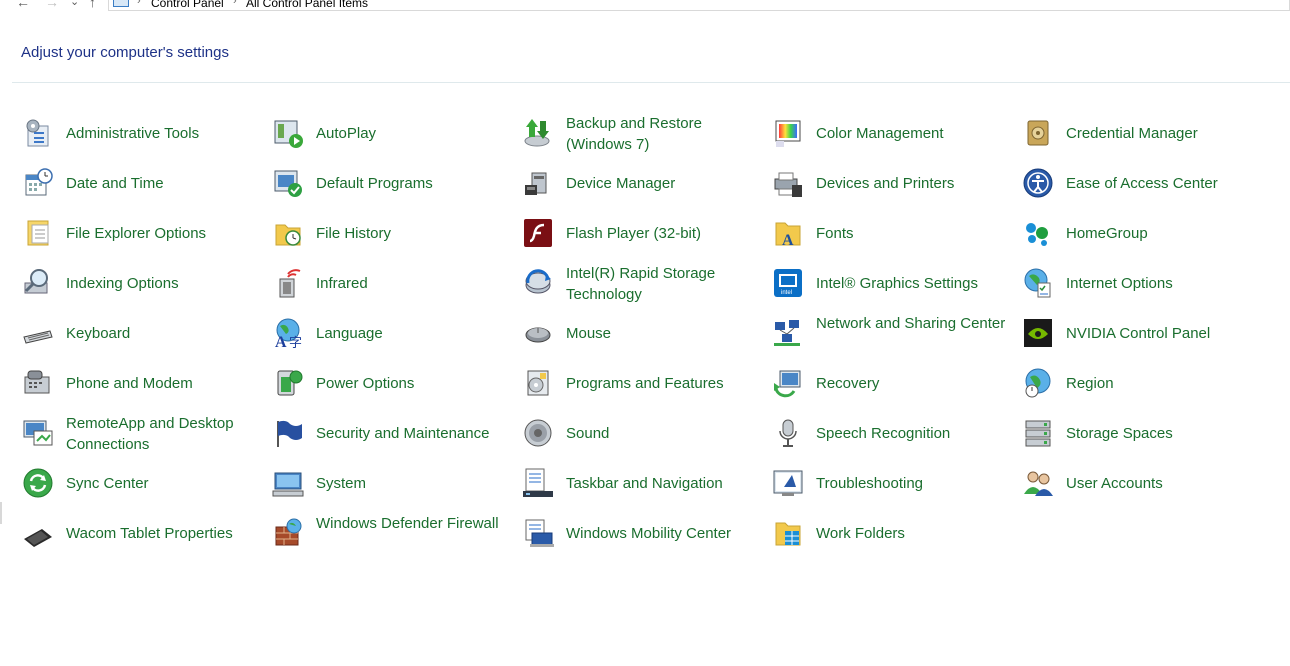 The width and height of the screenshot is (1290, 666). Describe the element at coordinates (145, 233) in the screenshot. I see `control-panel-item: File Explorer Options` at that location.